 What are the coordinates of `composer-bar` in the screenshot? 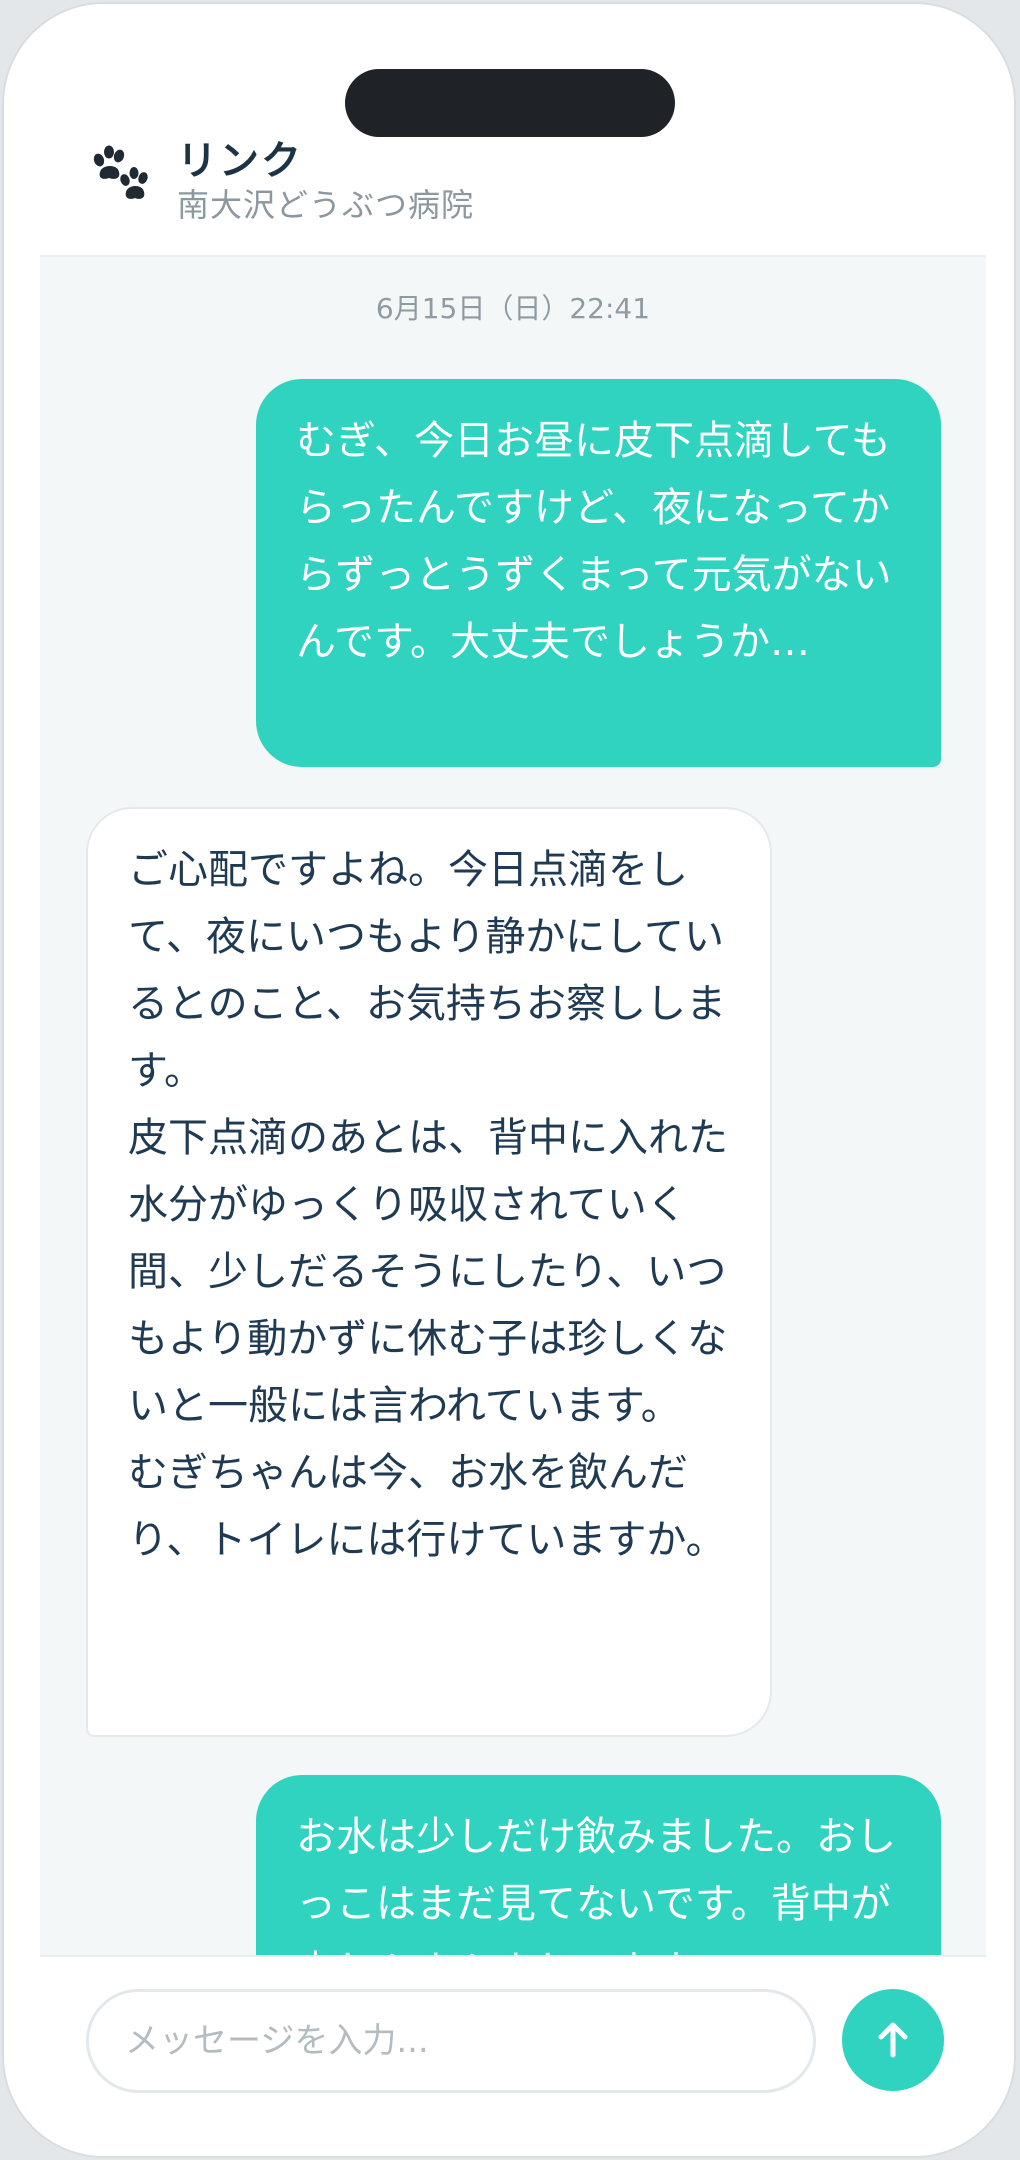 It's located at (513, 2055).